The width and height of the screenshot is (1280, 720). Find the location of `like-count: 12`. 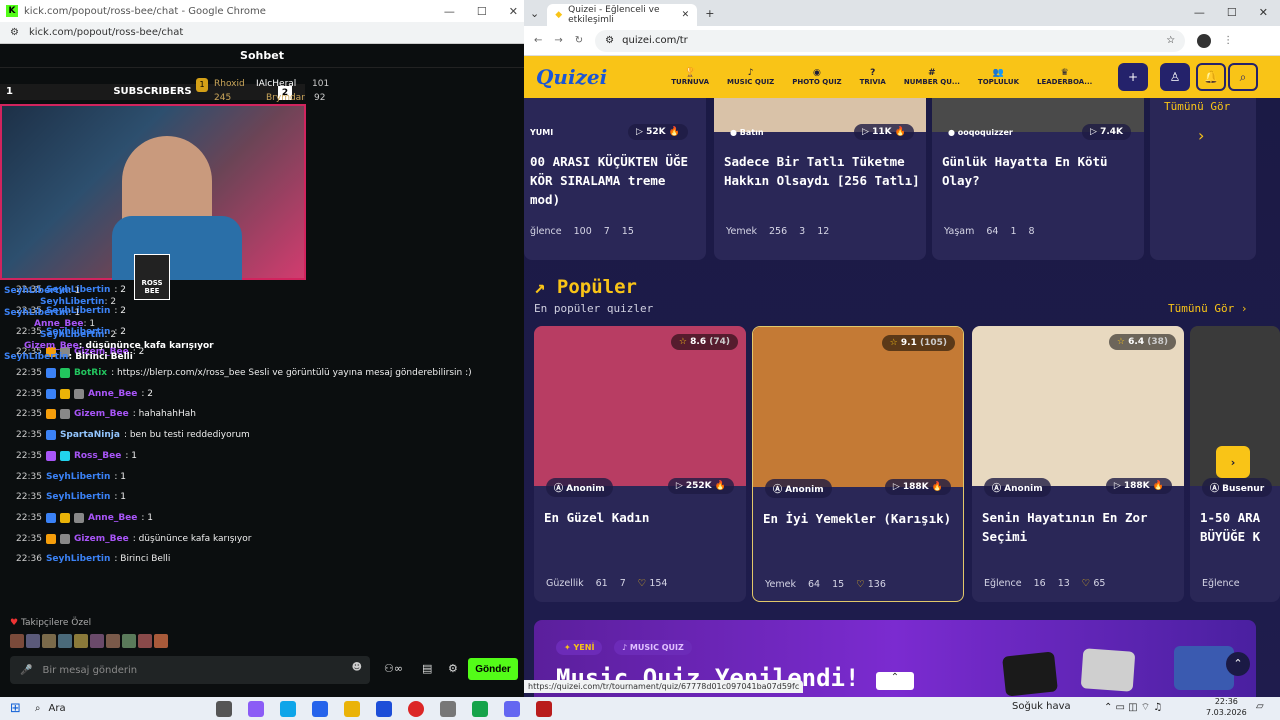

like-count: 12 is located at coordinates (823, 231).